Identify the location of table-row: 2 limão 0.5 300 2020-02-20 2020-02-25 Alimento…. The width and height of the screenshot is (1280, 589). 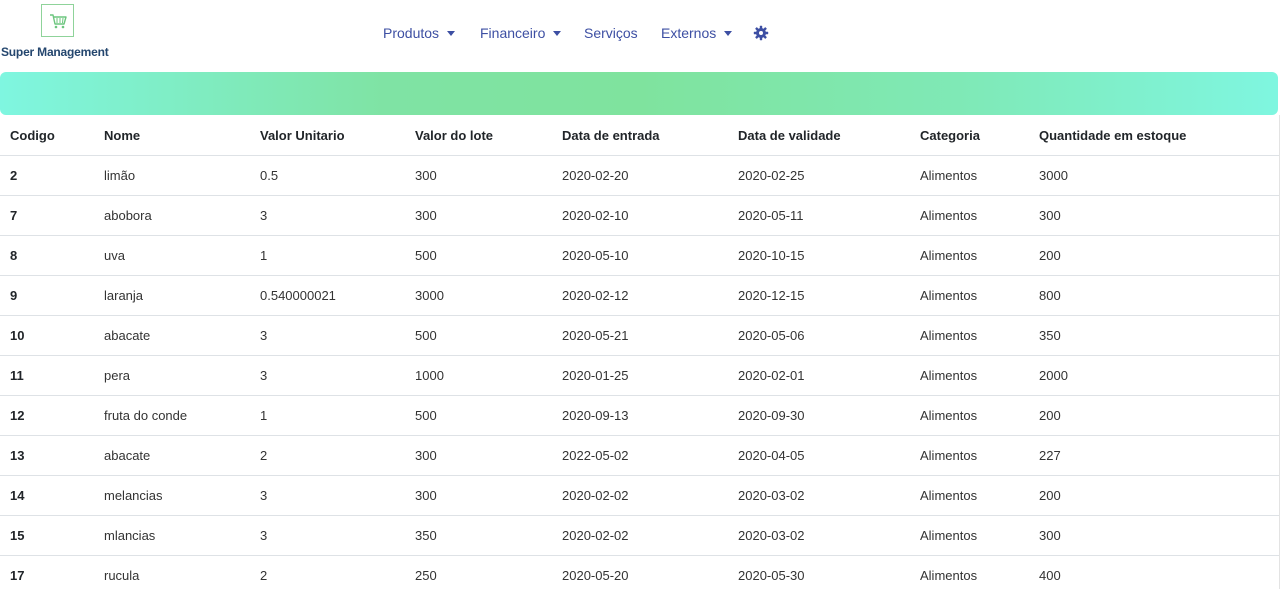
(639, 175).